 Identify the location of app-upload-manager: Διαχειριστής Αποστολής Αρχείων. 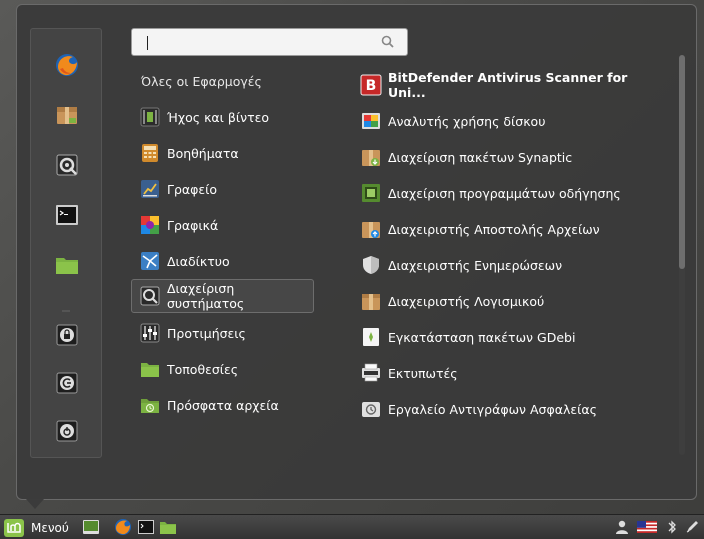
(507, 229).